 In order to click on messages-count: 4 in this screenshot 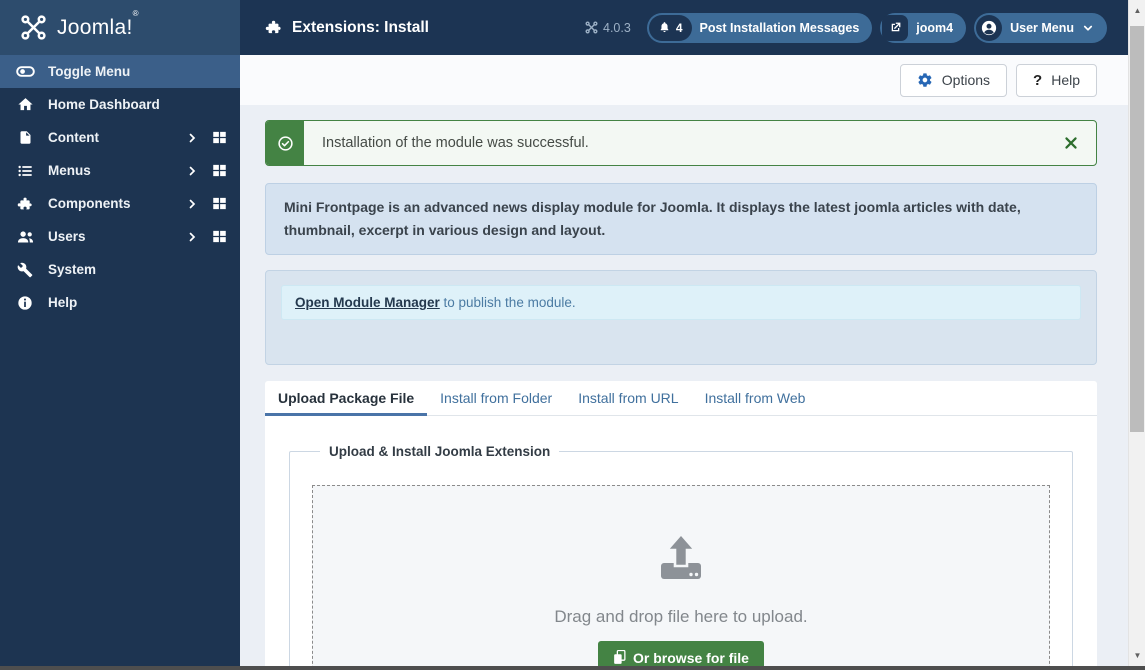, I will do `click(679, 27)`.